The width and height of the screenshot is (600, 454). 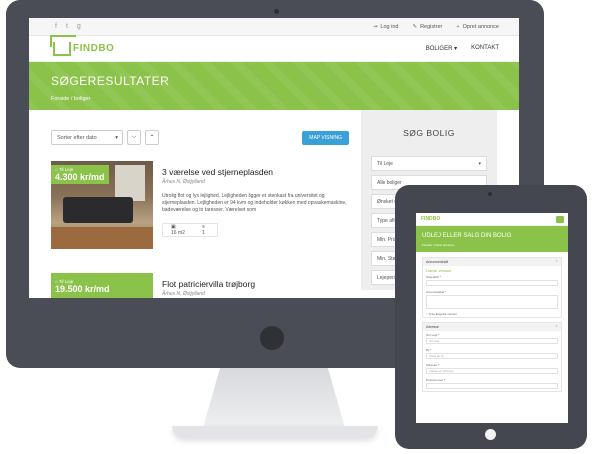 What do you see at coordinates (79, 26) in the screenshot?
I see `google-plus-icon: g` at bounding box center [79, 26].